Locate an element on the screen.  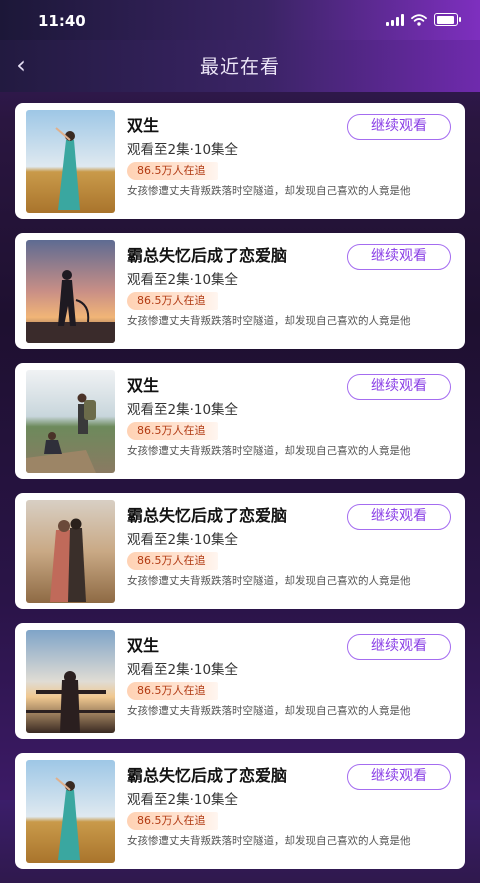
cellular-signal-icon is located at coordinates (395, 19).